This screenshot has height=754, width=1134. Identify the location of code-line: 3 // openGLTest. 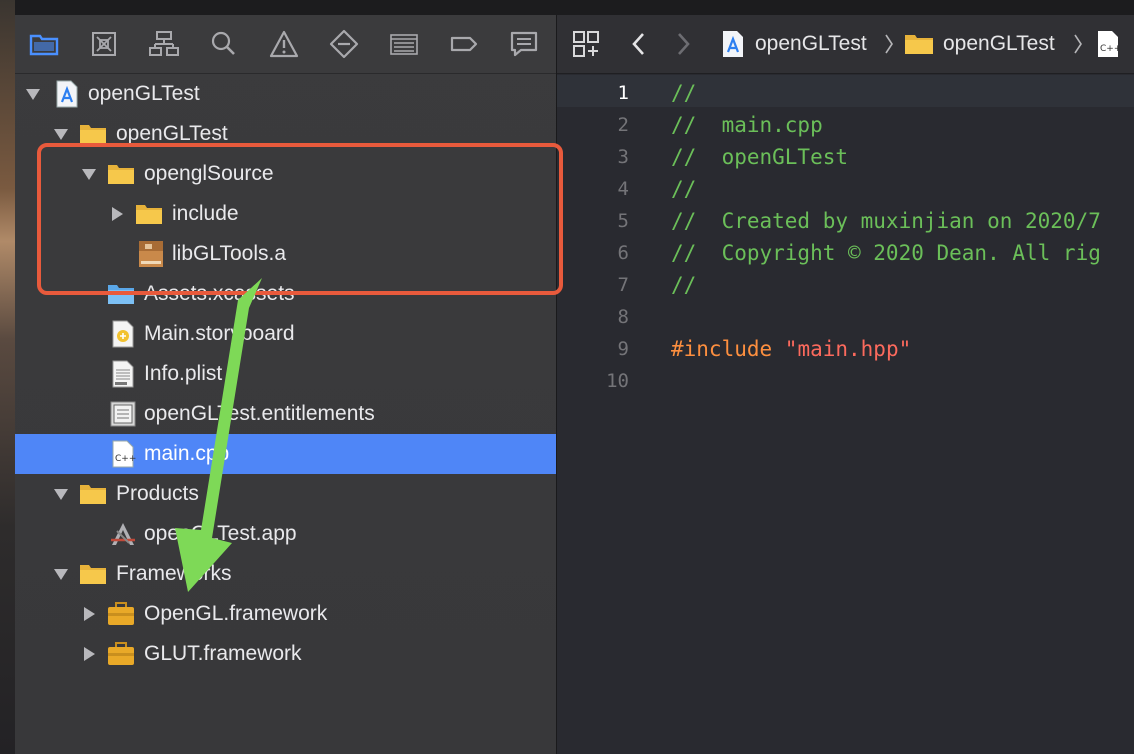
(845, 155).